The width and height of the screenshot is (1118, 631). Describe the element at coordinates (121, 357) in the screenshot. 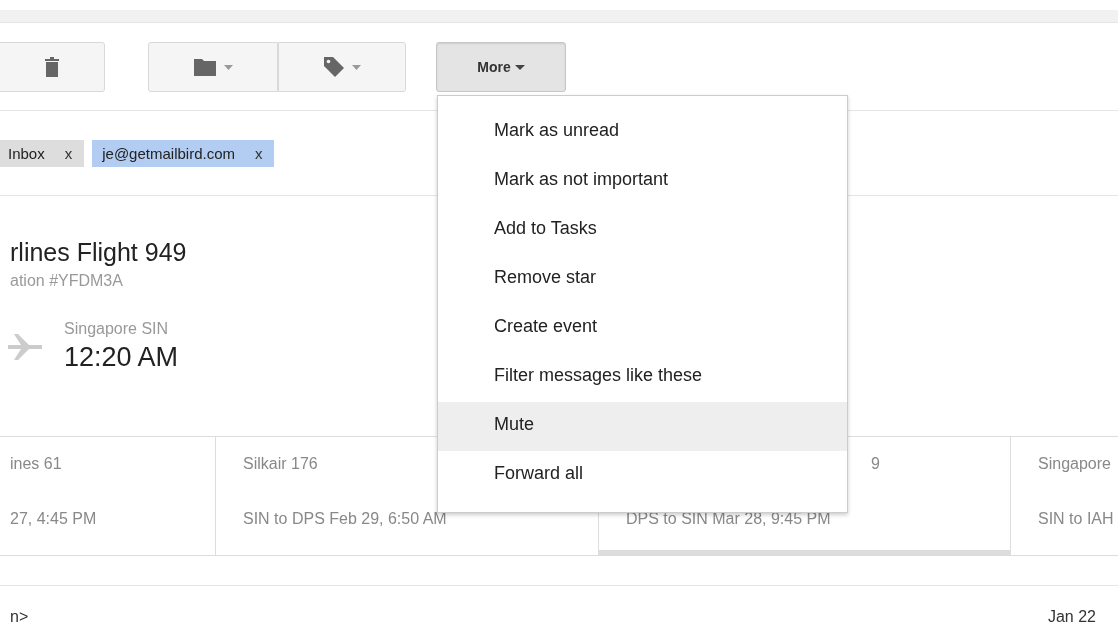

I see `departure-time: 12:20 AM` at that location.